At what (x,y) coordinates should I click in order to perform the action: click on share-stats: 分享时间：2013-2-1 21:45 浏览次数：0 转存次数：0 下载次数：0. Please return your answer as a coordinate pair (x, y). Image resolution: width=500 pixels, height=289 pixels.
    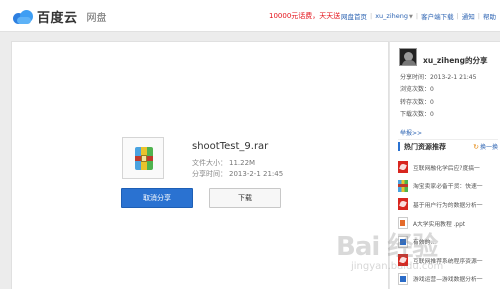
    Looking at the image, I should click on (438, 96).